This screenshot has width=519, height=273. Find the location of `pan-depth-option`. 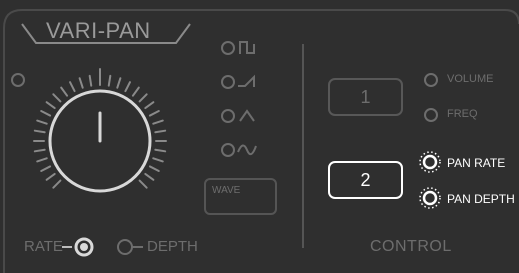

pan-depth-option is located at coordinates (467, 198).